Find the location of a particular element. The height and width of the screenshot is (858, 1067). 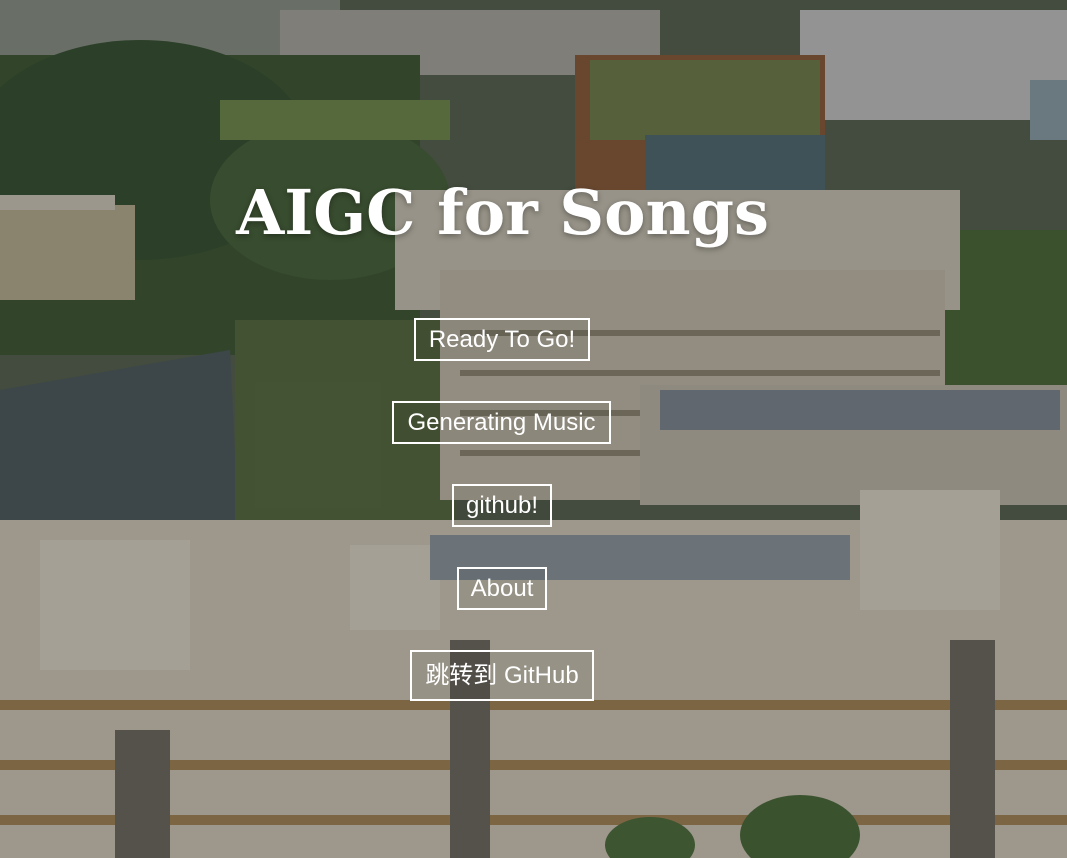

github-button: github! is located at coordinates (502, 505).